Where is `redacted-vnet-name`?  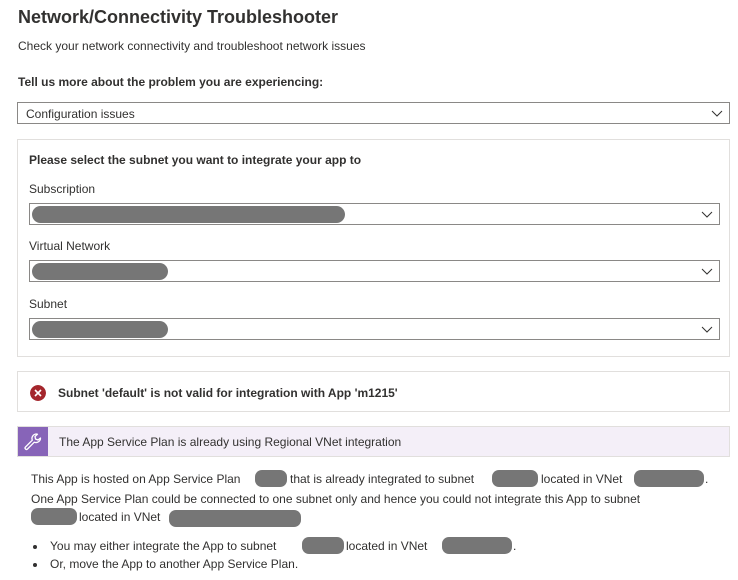
redacted-vnet-name is located at coordinates (669, 478).